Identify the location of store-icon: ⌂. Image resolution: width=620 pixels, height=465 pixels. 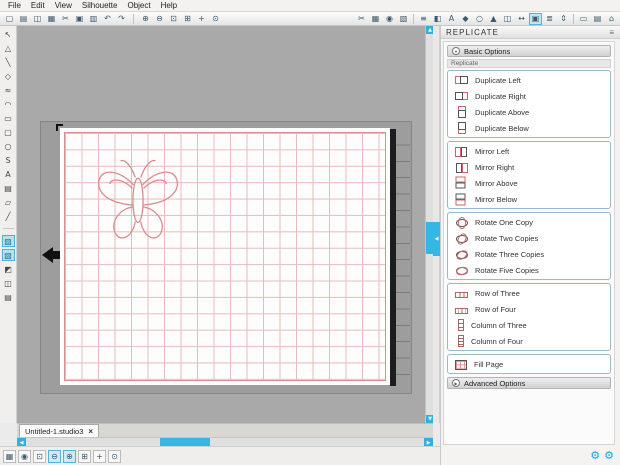
(611, 19).